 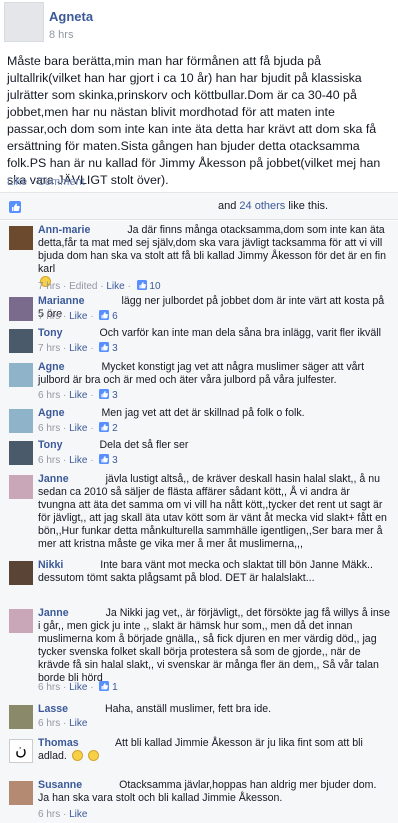 I want to click on comment-like-count: 1, so click(x=115, y=687).